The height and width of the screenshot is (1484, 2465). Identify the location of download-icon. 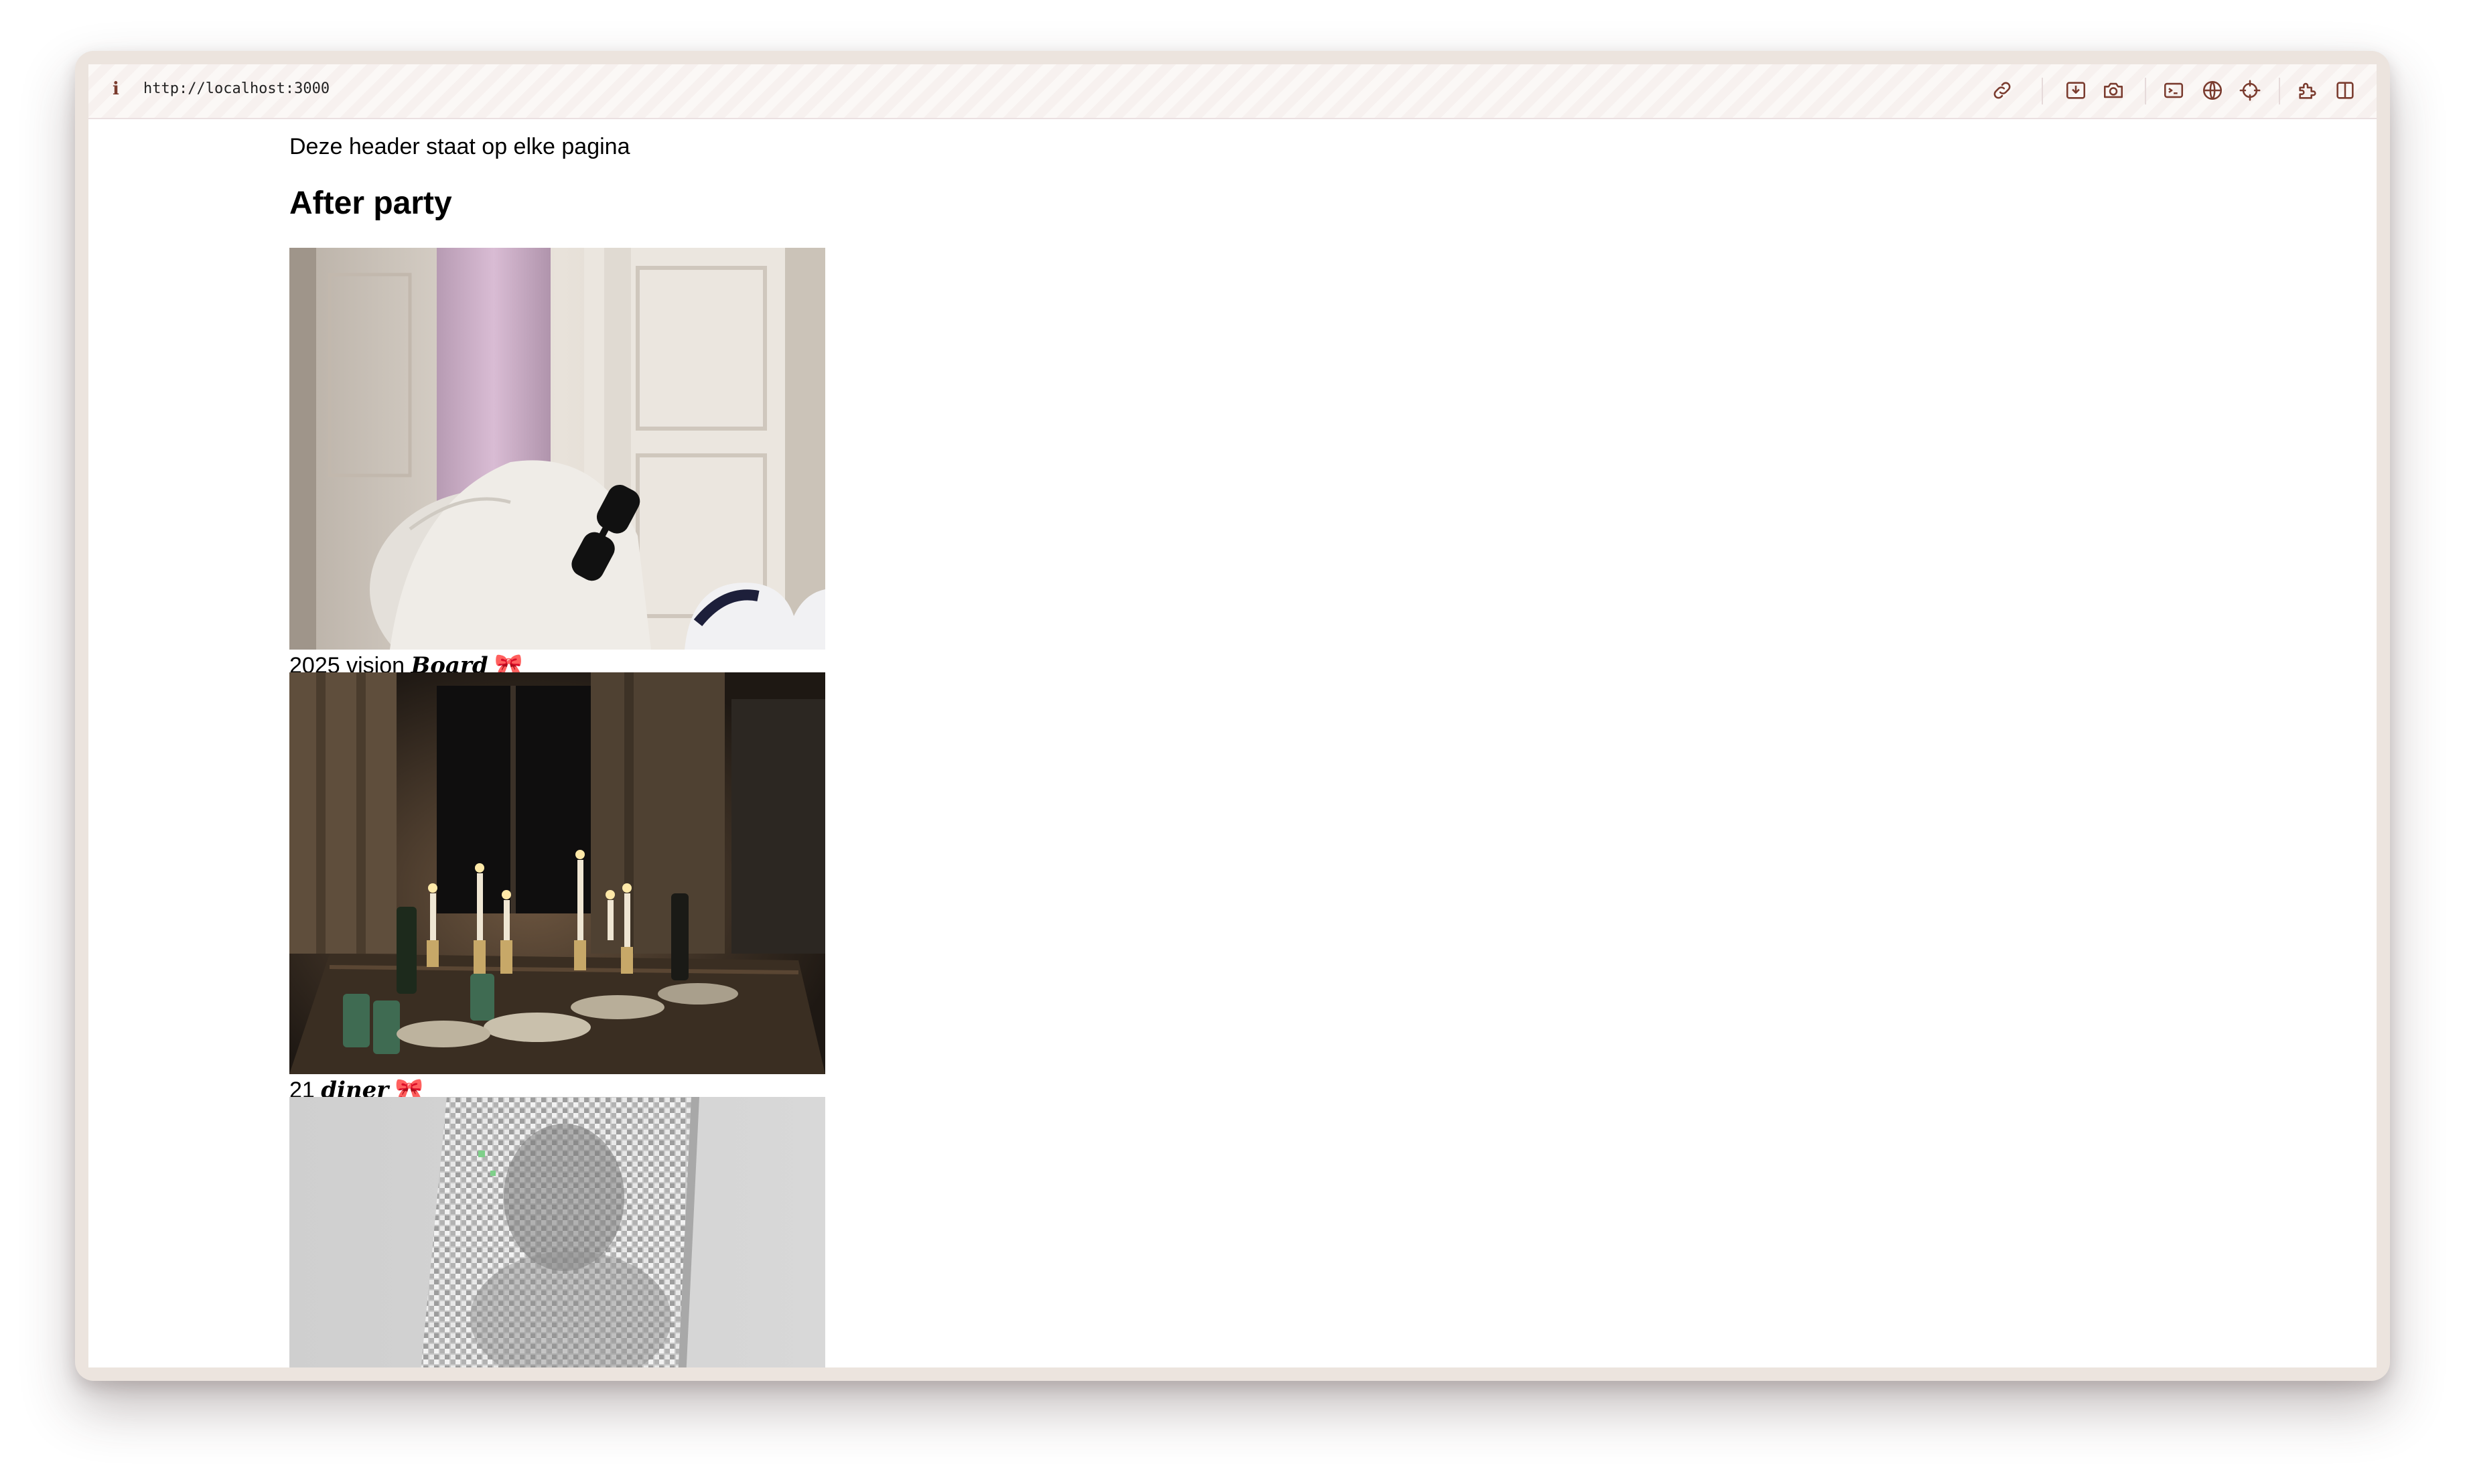
(2075, 90).